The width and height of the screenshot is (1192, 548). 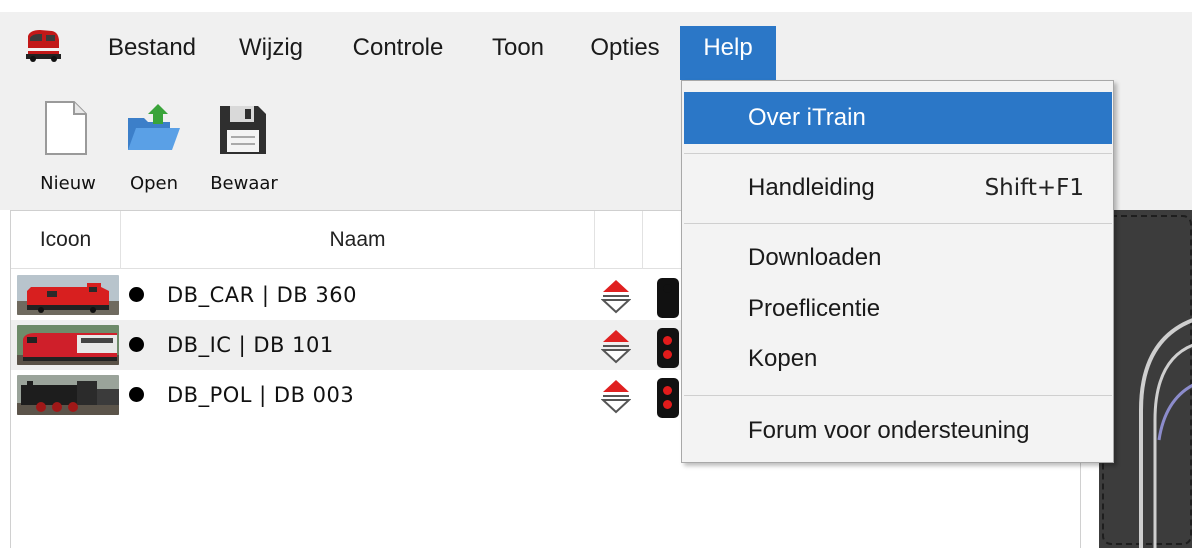 What do you see at coordinates (1034, 188) in the screenshot?
I see `menu-item-shortcut: Shift+F1` at bounding box center [1034, 188].